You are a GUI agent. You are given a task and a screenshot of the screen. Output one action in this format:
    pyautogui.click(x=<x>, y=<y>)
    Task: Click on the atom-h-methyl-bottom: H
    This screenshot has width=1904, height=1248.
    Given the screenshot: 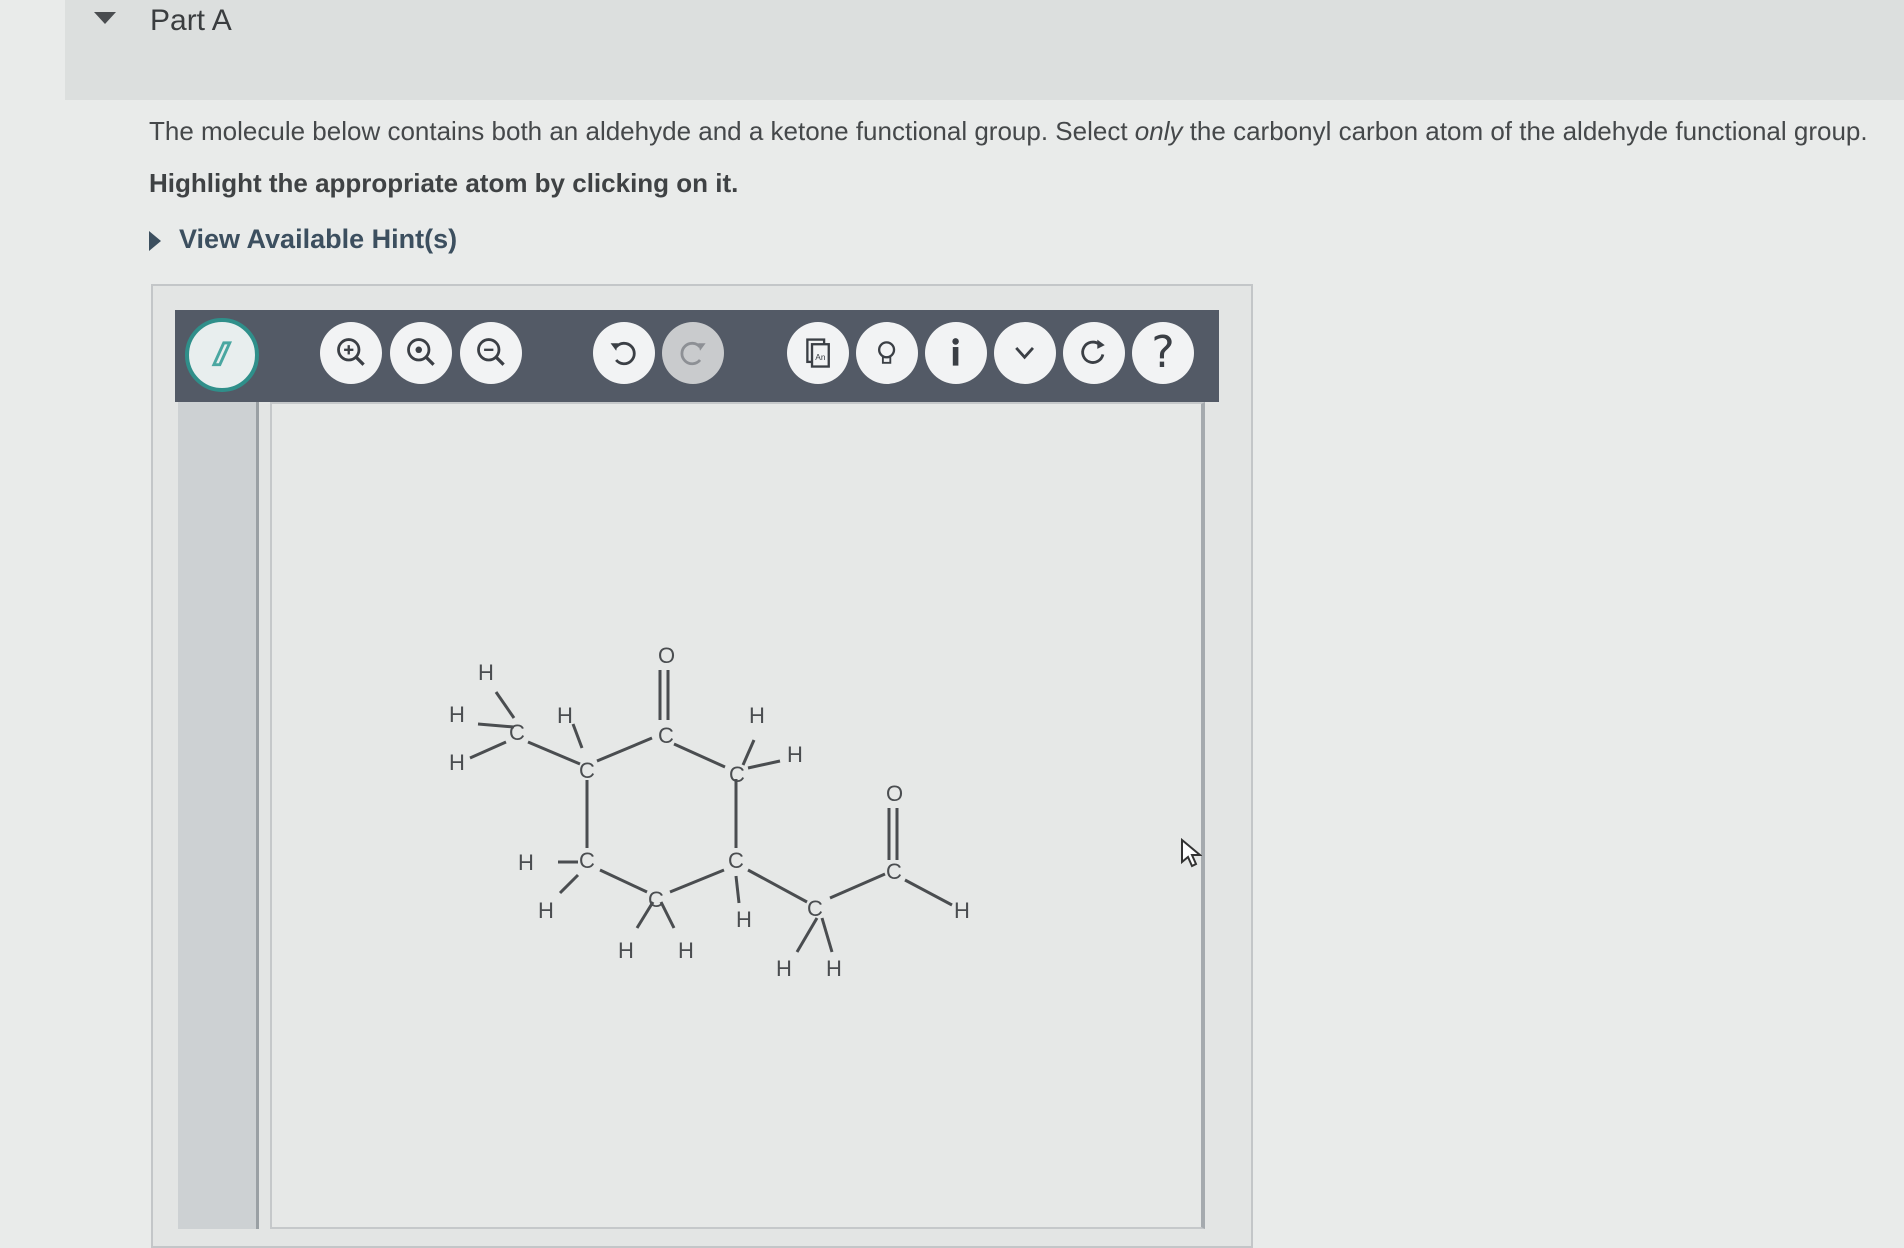 What is the action you would take?
    pyautogui.click(x=457, y=762)
    